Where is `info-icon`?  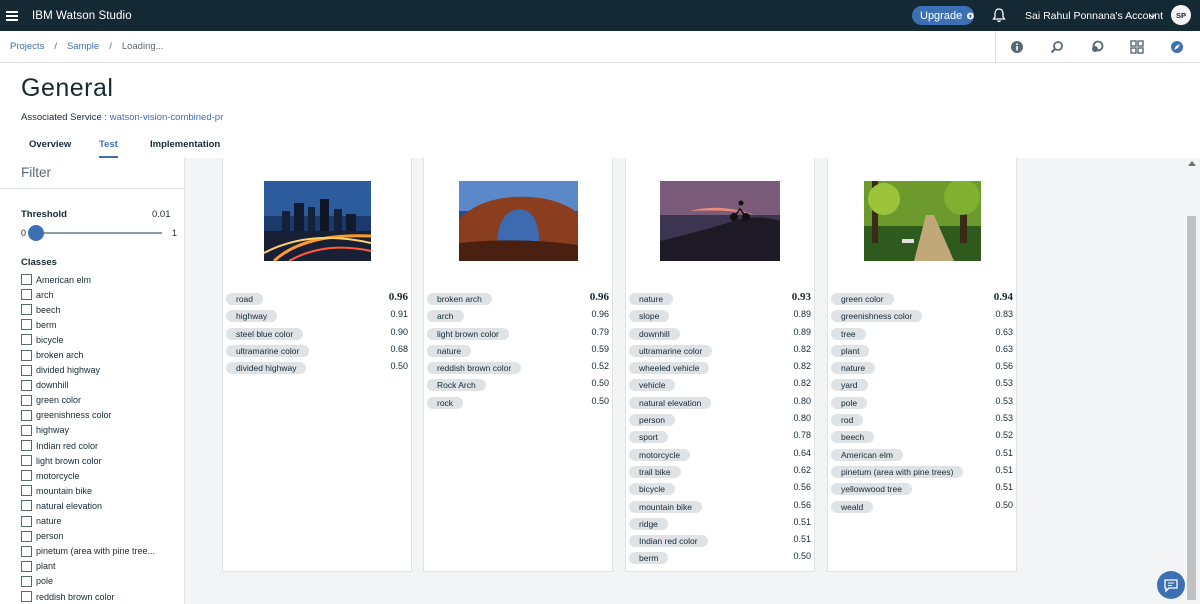
info-icon is located at coordinates (1017, 47).